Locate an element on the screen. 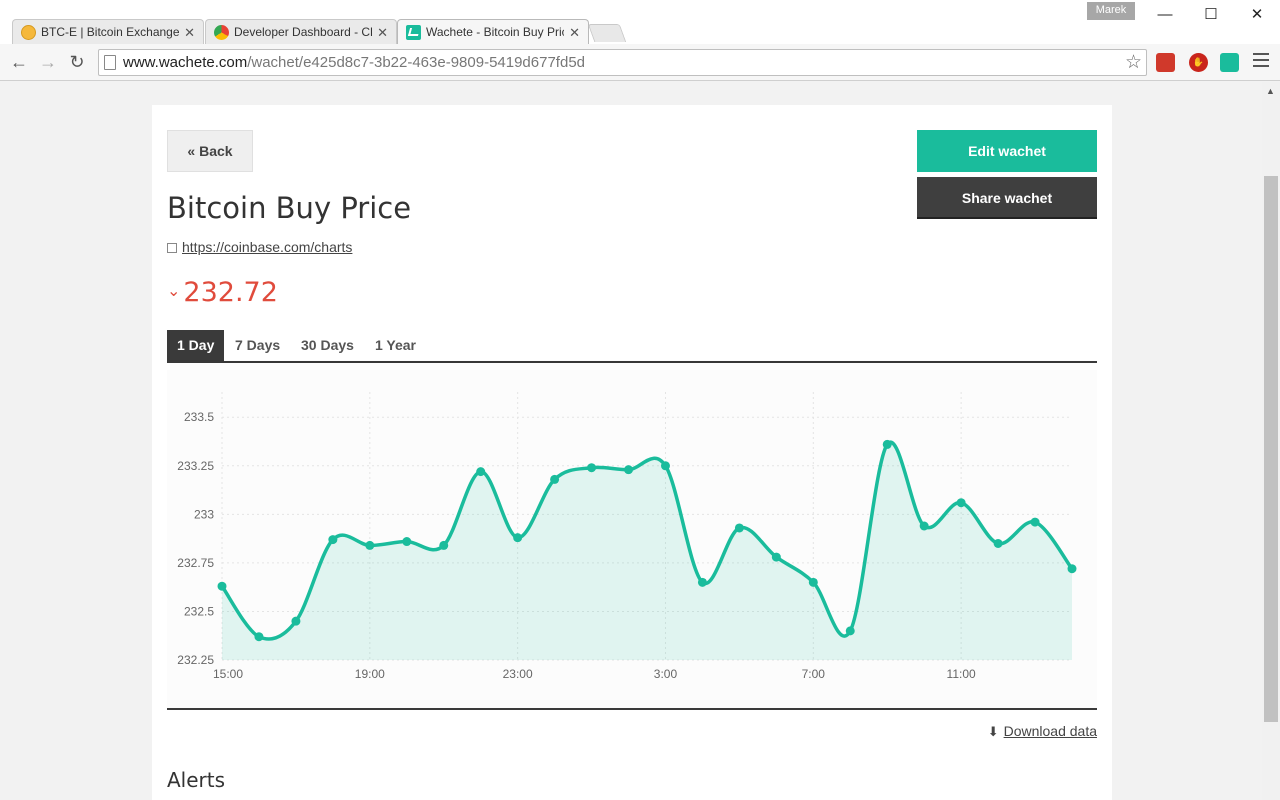  source-url-link: https://coinbase.com/charts is located at coordinates (267, 247).